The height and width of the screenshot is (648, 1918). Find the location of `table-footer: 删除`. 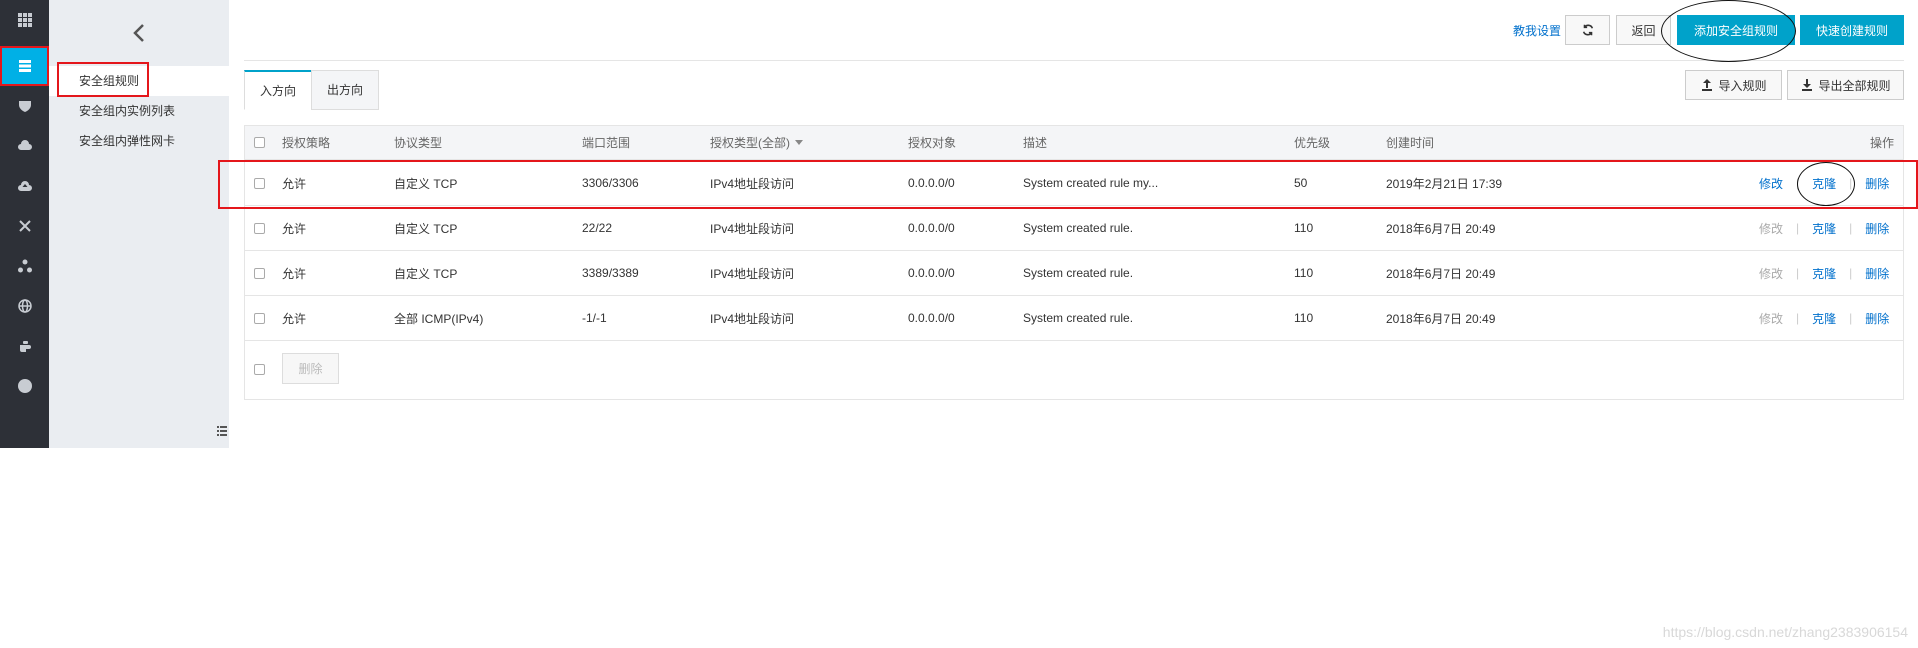

table-footer: 删除 is located at coordinates (1074, 370).